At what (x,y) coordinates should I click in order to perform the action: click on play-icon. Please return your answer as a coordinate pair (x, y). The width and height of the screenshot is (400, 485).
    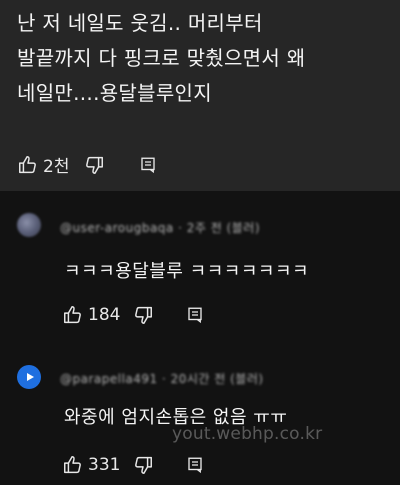
    Looking at the image, I should click on (30, 377).